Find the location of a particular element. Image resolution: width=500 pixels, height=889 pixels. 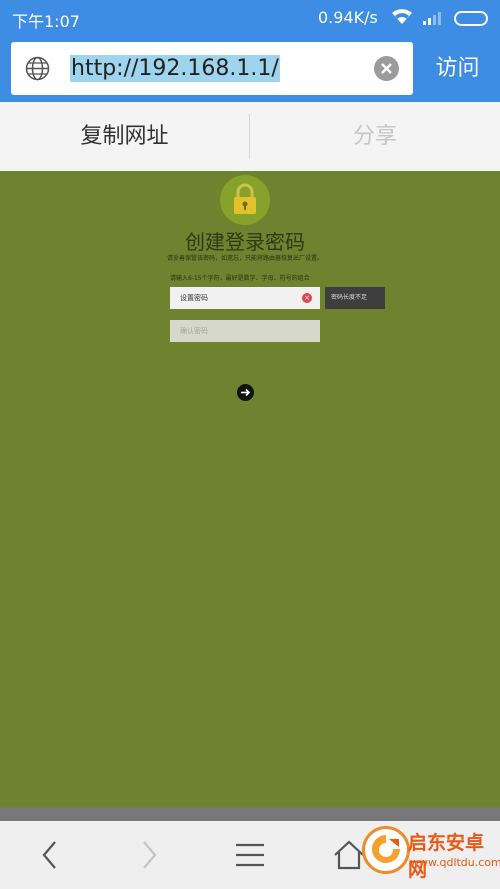

forward-icon is located at coordinates (149, 857).